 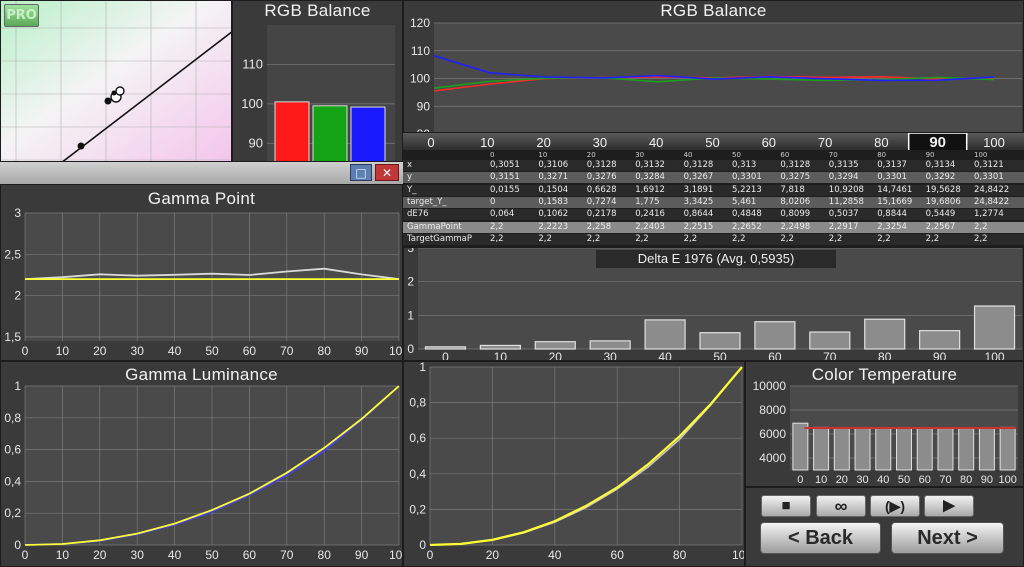 I want to click on delta-e-ytick-label: 1, so click(x=410, y=315).